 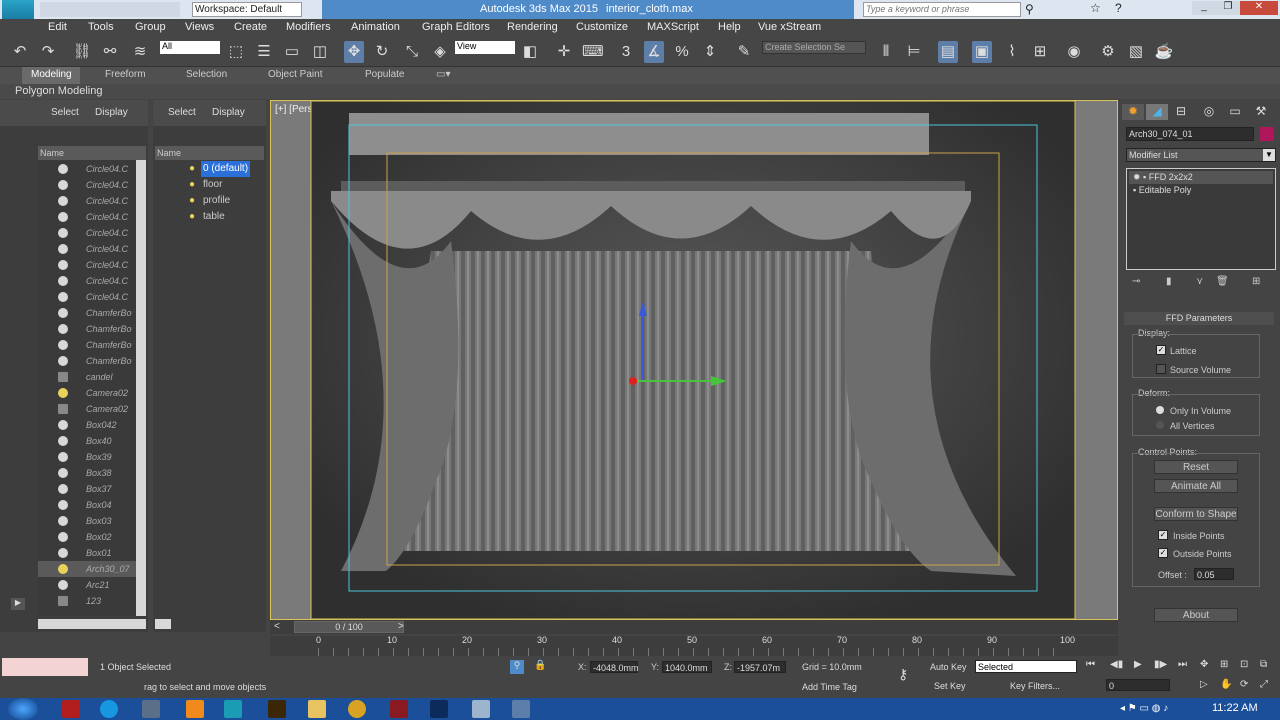 What do you see at coordinates (1160, 425) in the screenshot?
I see `all-vertices-radio` at bounding box center [1160, 425].